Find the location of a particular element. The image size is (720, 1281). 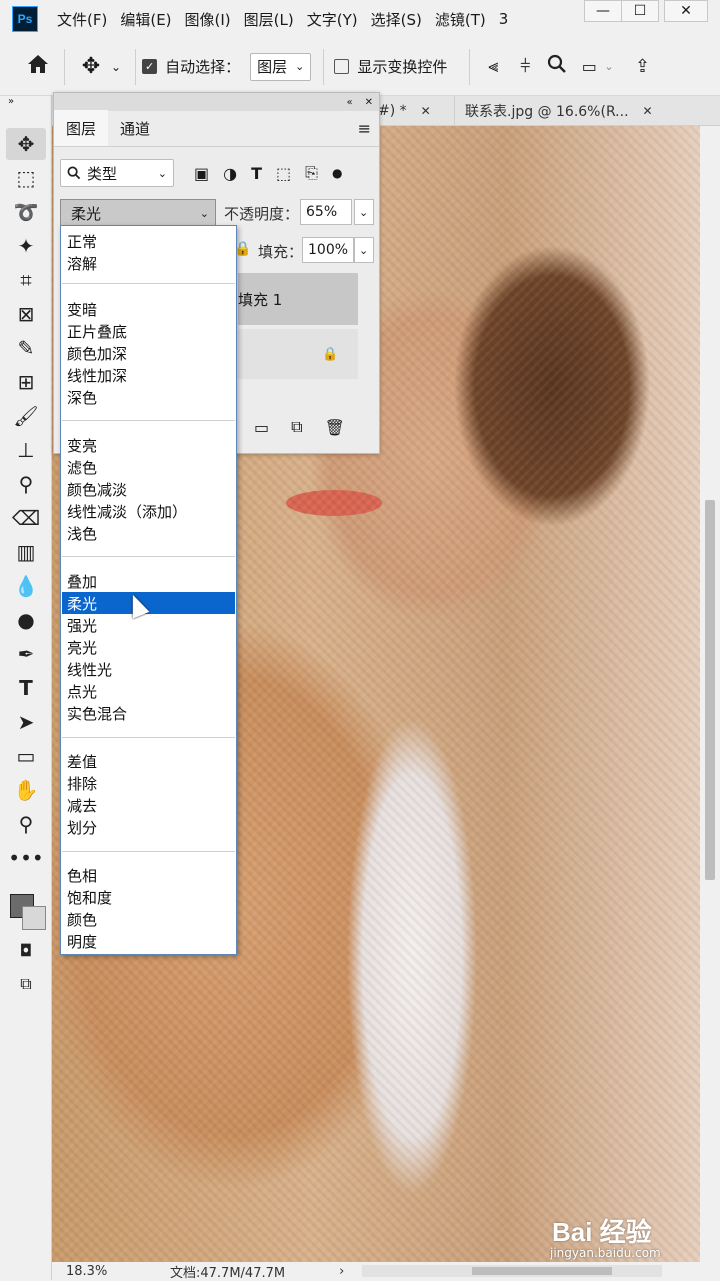

history-brush-tool: ⚲ is located at coordinates (26, 484).